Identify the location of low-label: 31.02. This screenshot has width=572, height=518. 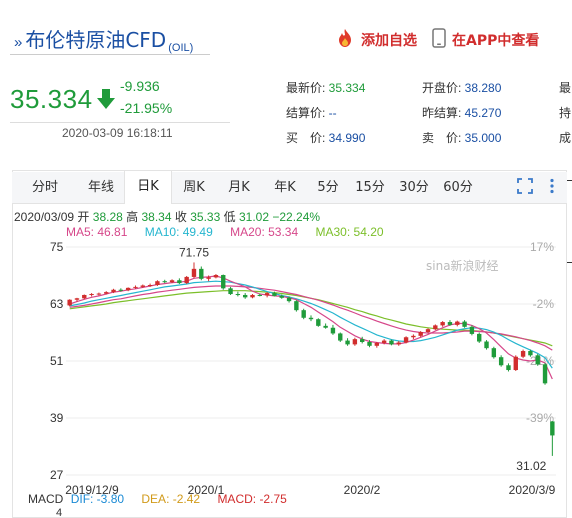
(531, 466).